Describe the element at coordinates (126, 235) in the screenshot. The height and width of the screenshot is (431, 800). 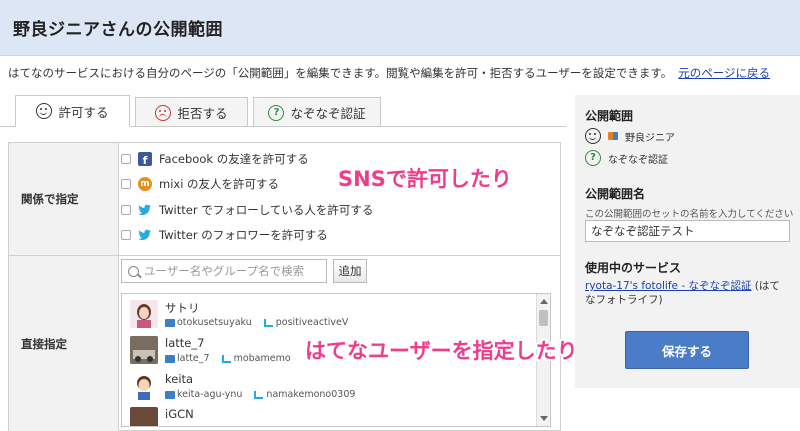
I see `twitter-followers-checkbox` at that location.